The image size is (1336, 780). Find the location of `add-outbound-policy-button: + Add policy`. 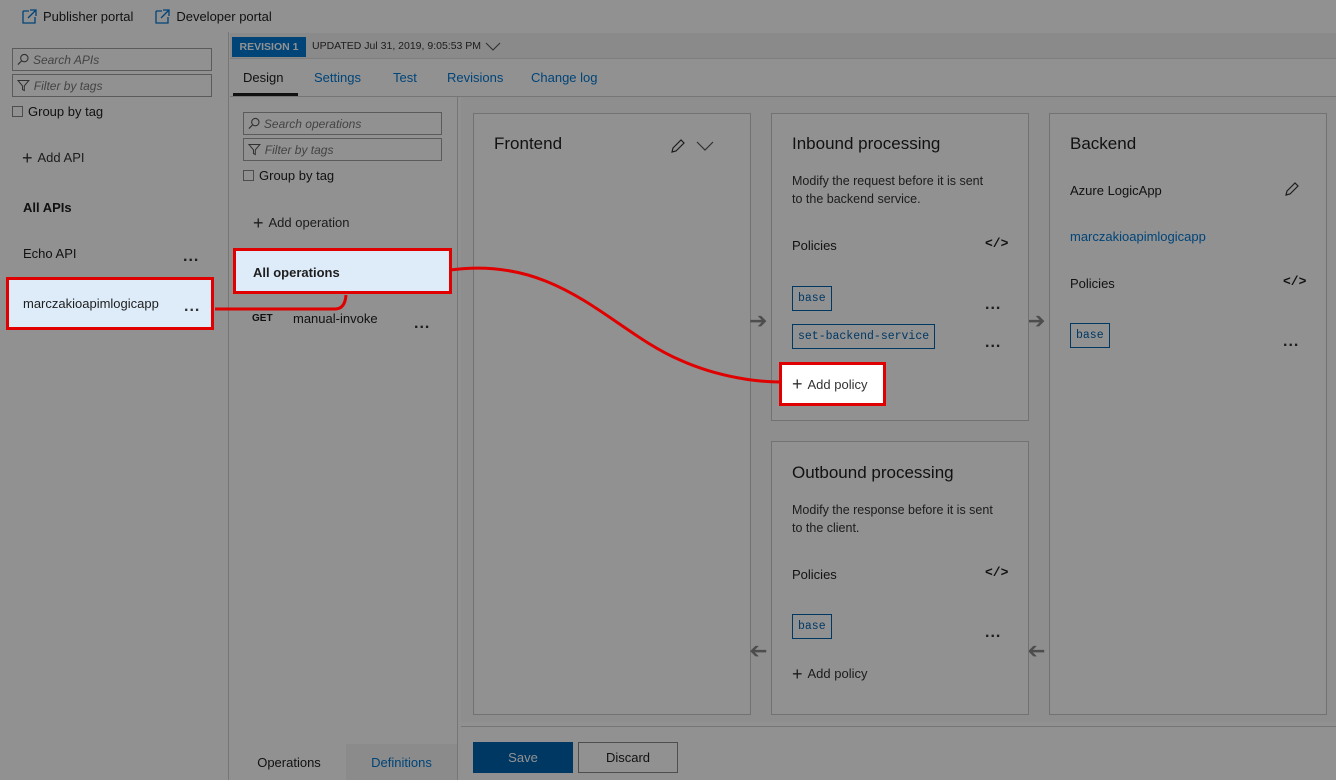

add-outbound-policy-button: + Add policy is located at coordinates (830, 674).